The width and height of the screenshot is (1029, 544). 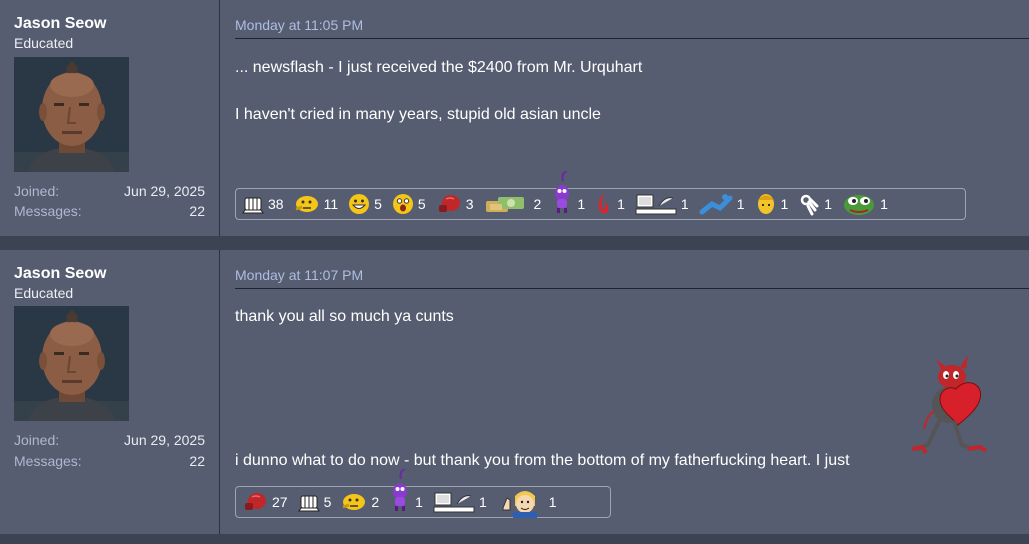 I want to click on shocked-face-icon, so click(x=403, y=204).